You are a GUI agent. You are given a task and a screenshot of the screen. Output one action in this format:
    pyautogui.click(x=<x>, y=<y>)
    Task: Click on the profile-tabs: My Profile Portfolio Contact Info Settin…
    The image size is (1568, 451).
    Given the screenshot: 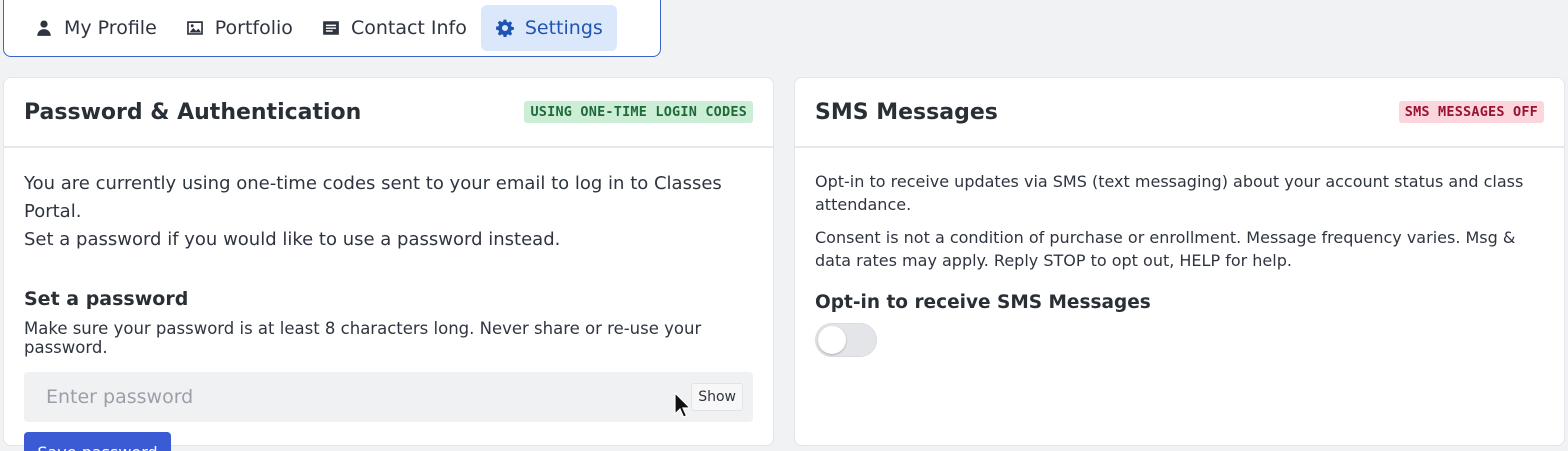 What is the action you would take?
    pyautogui.click(x=332, y=28)
    